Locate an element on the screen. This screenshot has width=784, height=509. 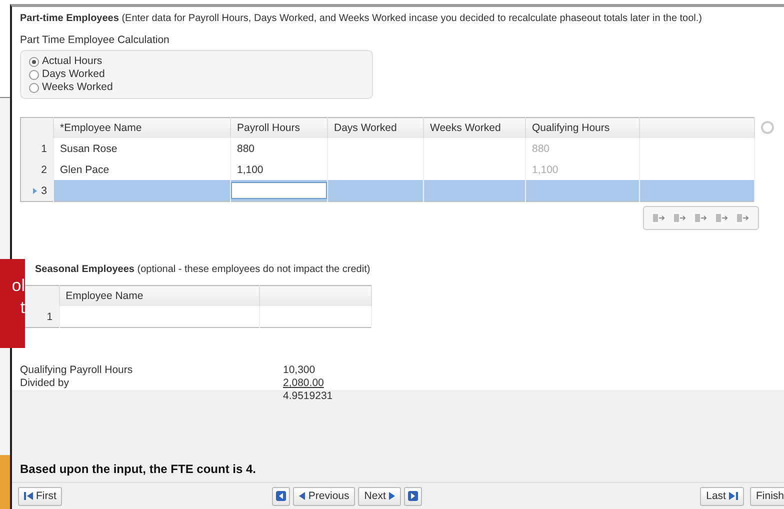
summary-label: Qualifying Payroll Hours is located at coordinates (77, 370).